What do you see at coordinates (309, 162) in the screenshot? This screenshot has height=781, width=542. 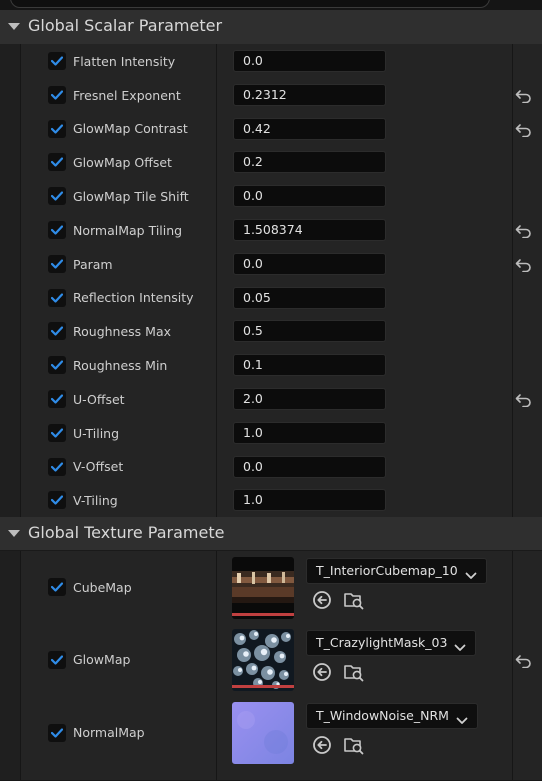 I see `param-value-input: 0.2` at bounding box center [309, 162].